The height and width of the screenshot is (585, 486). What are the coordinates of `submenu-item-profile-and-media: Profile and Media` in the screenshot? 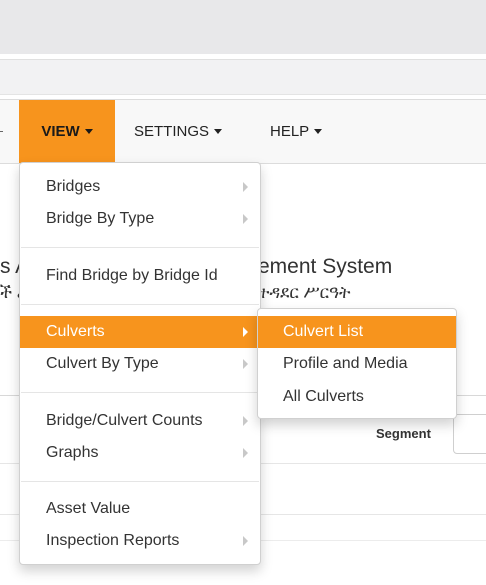 It's located at (357, 364).